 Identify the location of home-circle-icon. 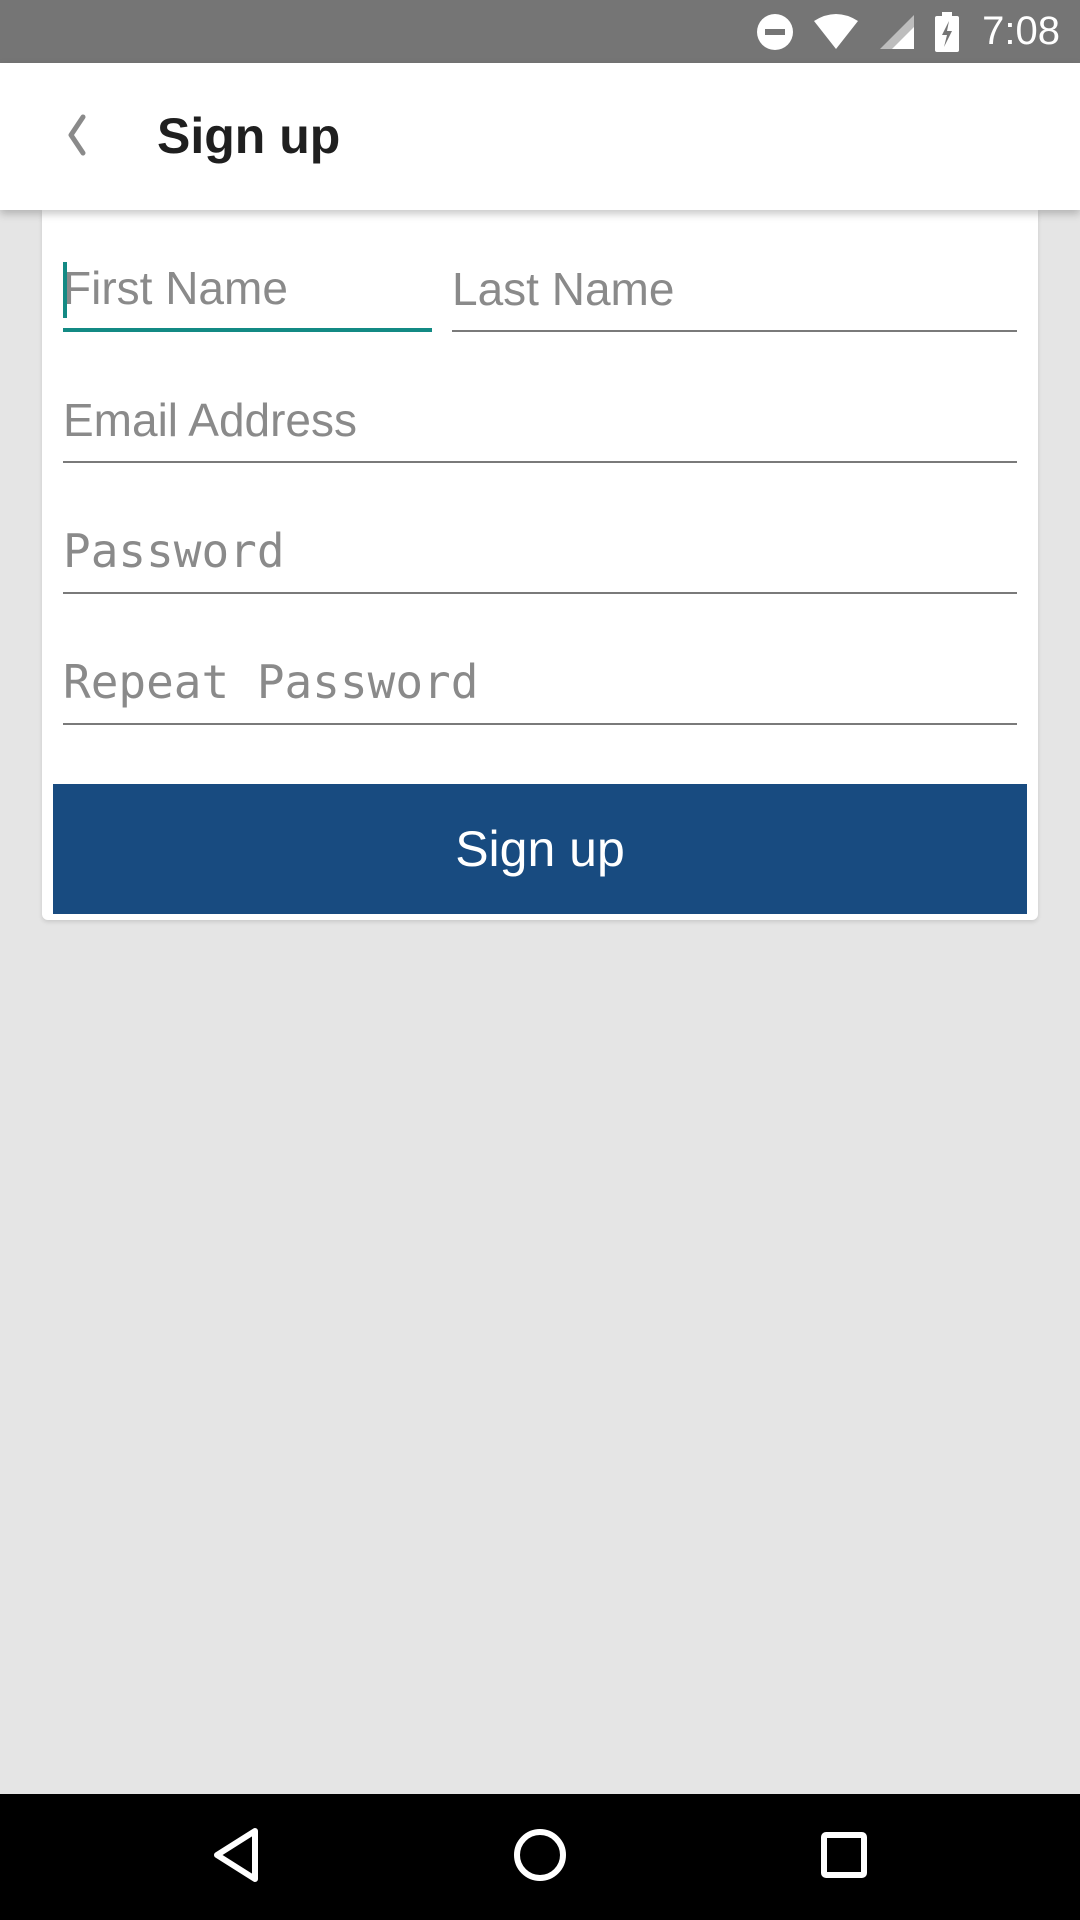
(540, 1857).